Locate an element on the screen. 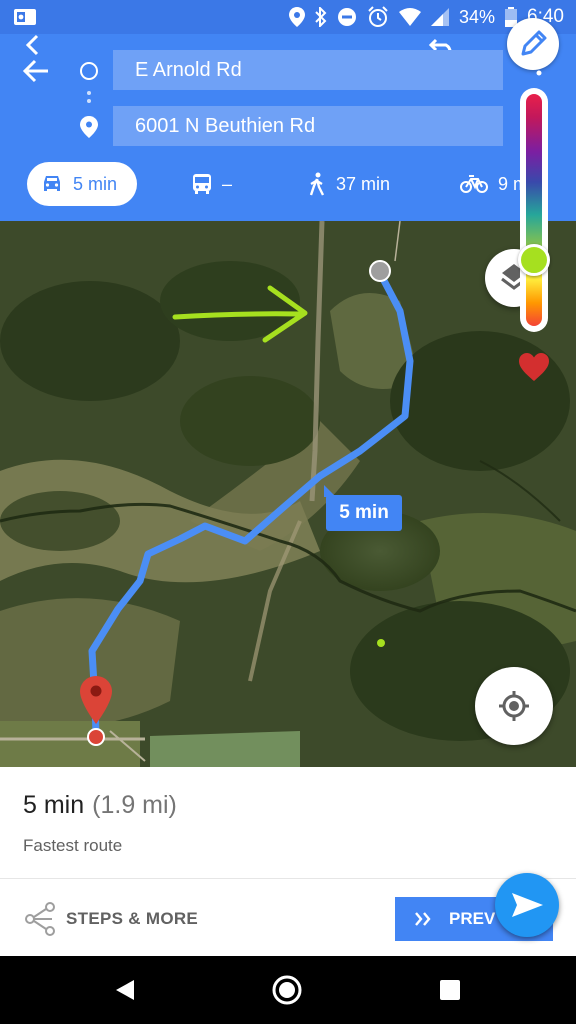 The image size is (576, 1024). crosshair-icon is located at coordinates (514, 706).